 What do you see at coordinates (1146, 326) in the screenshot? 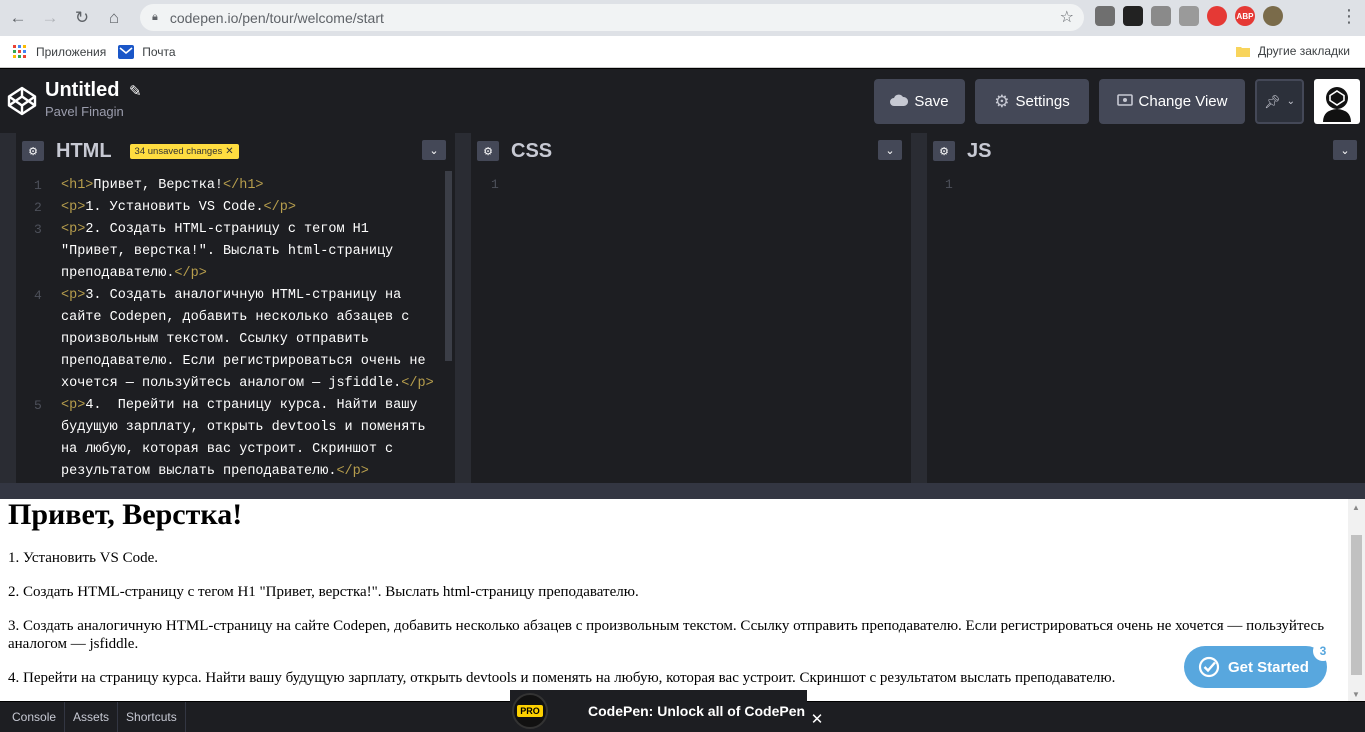
I see `js-code-area: 1` at bounding box center [1146, 326].